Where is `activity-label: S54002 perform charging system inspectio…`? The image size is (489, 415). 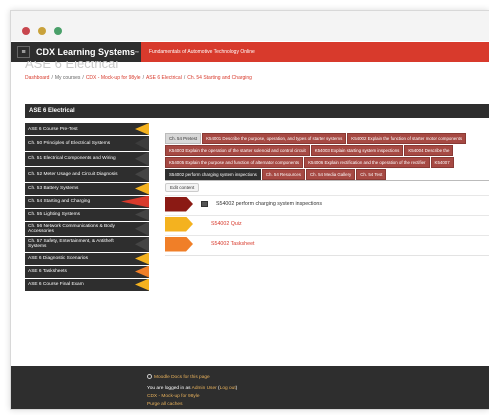
activity-label: S54002 perform charging system inspectio… is located at coordinates (269, 204).